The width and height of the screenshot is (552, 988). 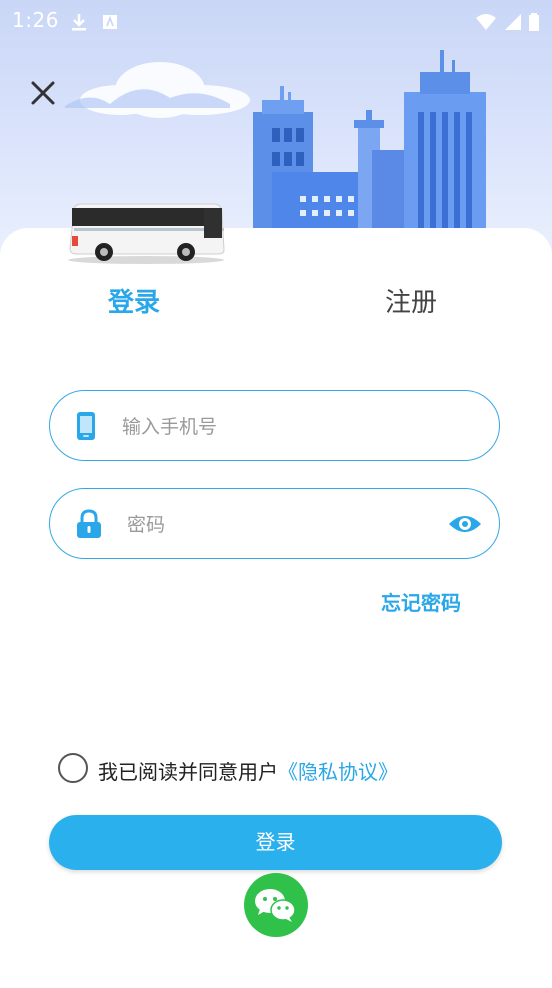 I want to click on wechat-icon, so click(x=275, y=905).